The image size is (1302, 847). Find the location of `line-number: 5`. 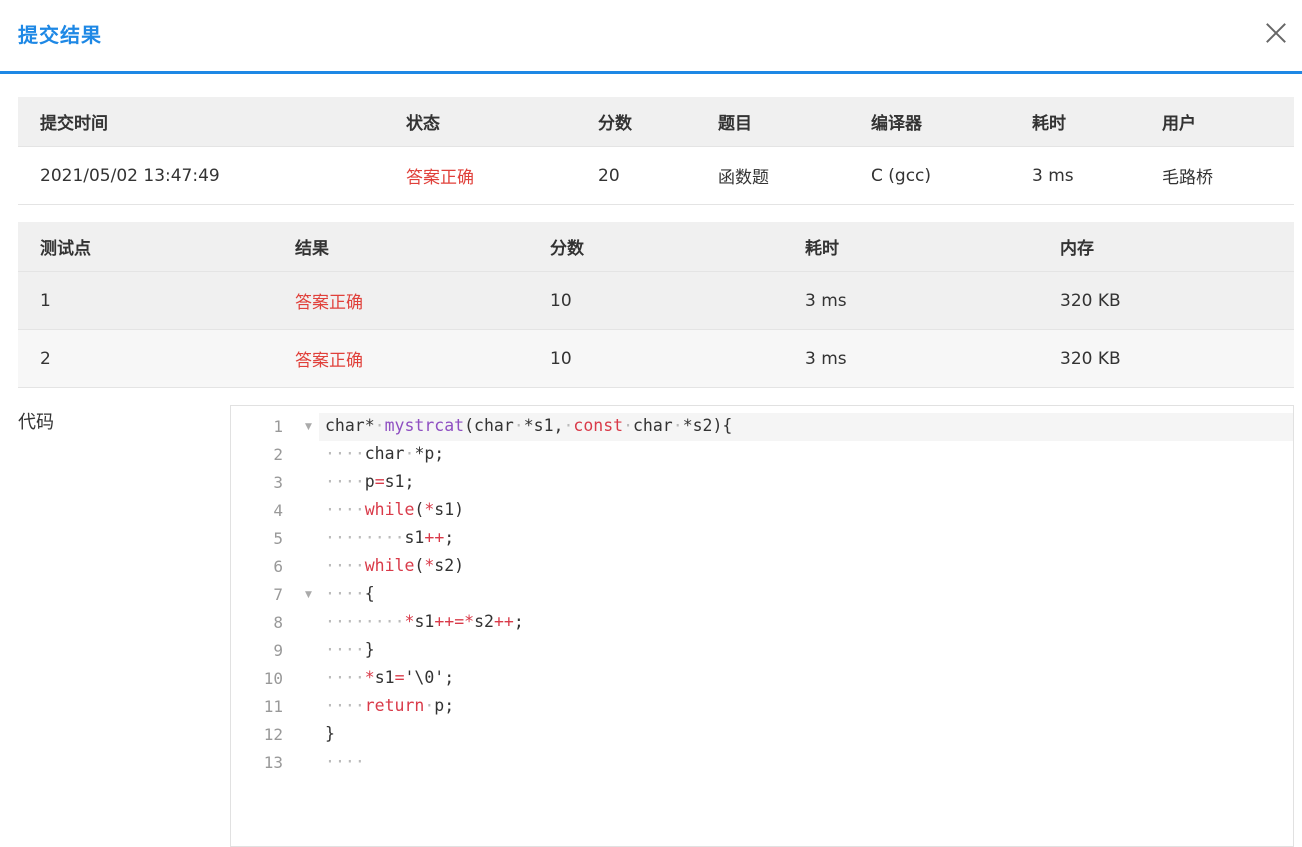

line-number: 5 is located at coordinates (278, 538).